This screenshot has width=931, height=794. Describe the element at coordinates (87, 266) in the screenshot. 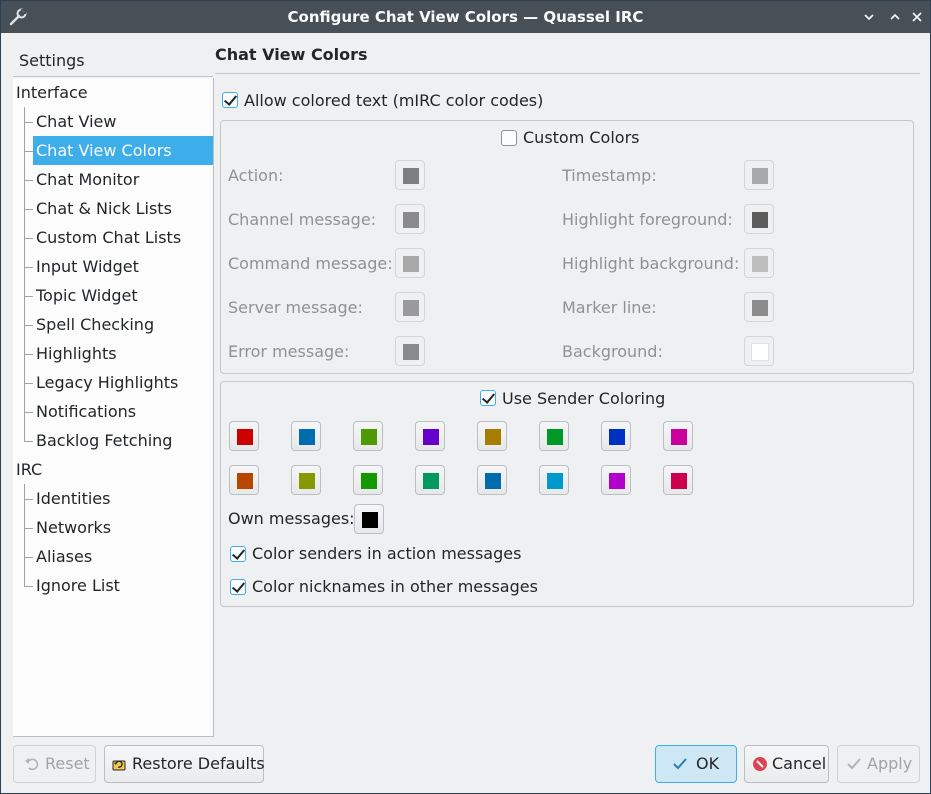

I see `sidebar-item-input-widget: Input Widget` at that location.